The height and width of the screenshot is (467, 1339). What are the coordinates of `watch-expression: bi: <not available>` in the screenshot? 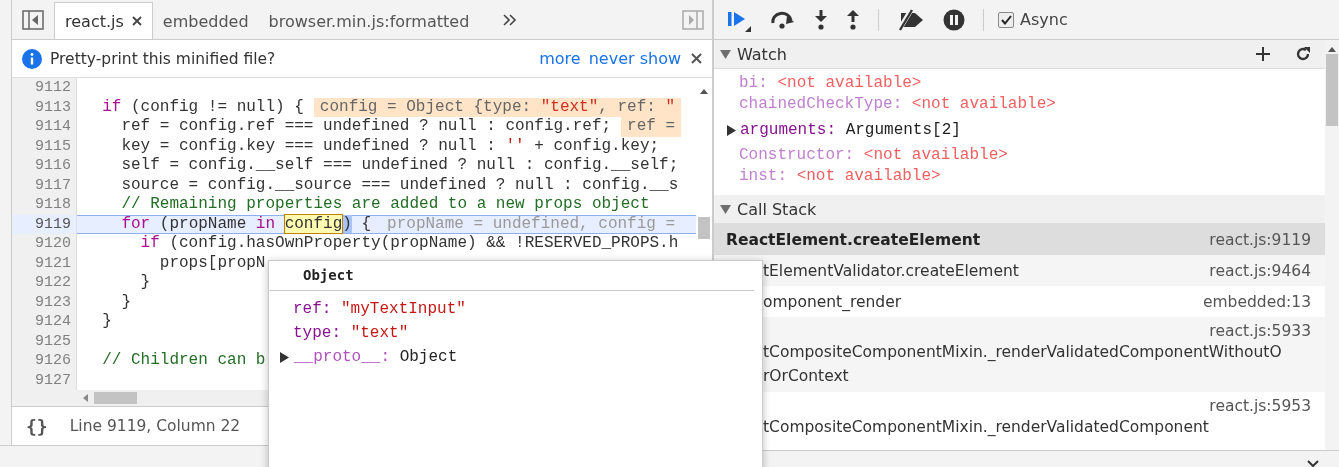 It's located at (830, 83).